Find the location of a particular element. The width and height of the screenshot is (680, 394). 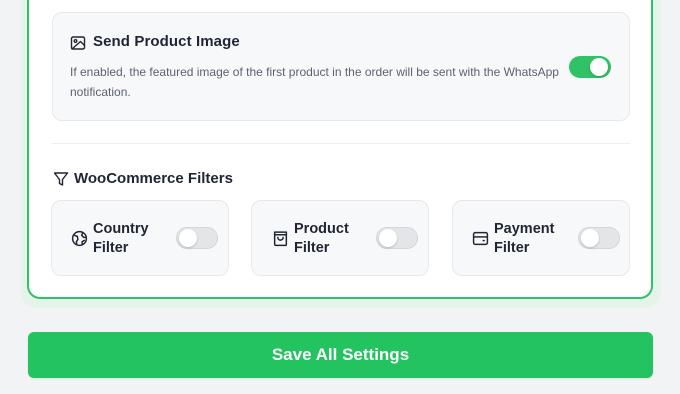

filter-icon is located at coordinates (61, 179).